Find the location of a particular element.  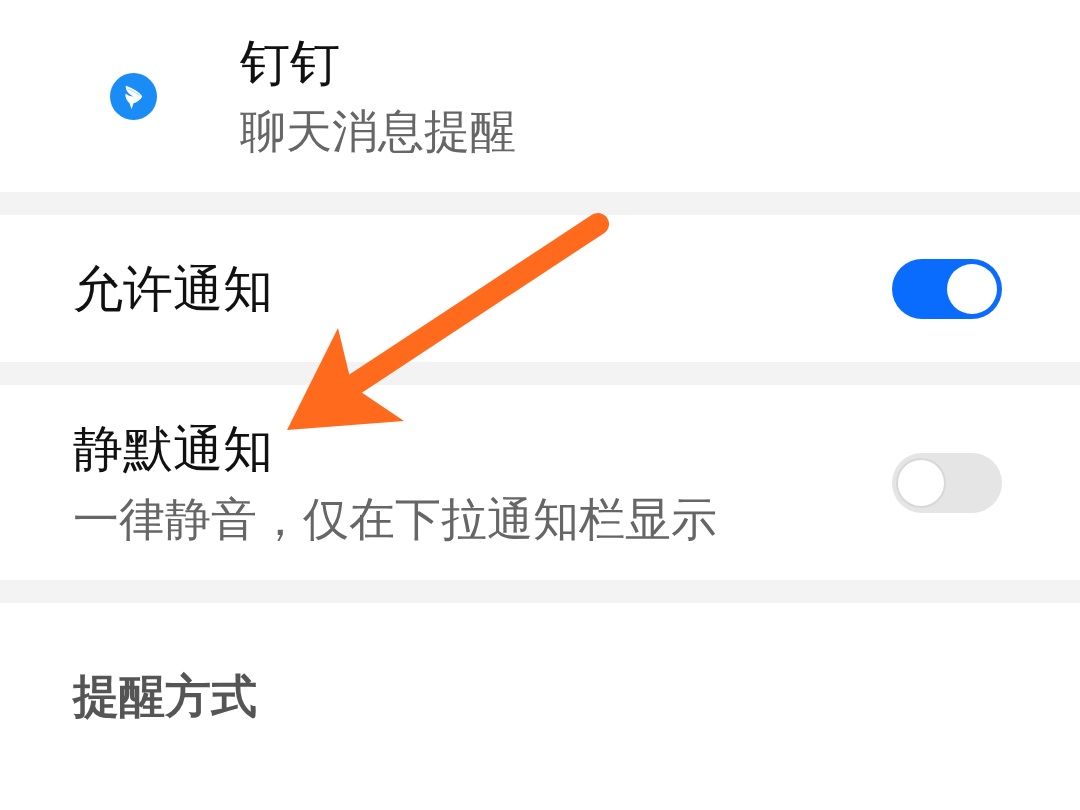

app-name: 钉钉 is located at coordinates (290, 63).